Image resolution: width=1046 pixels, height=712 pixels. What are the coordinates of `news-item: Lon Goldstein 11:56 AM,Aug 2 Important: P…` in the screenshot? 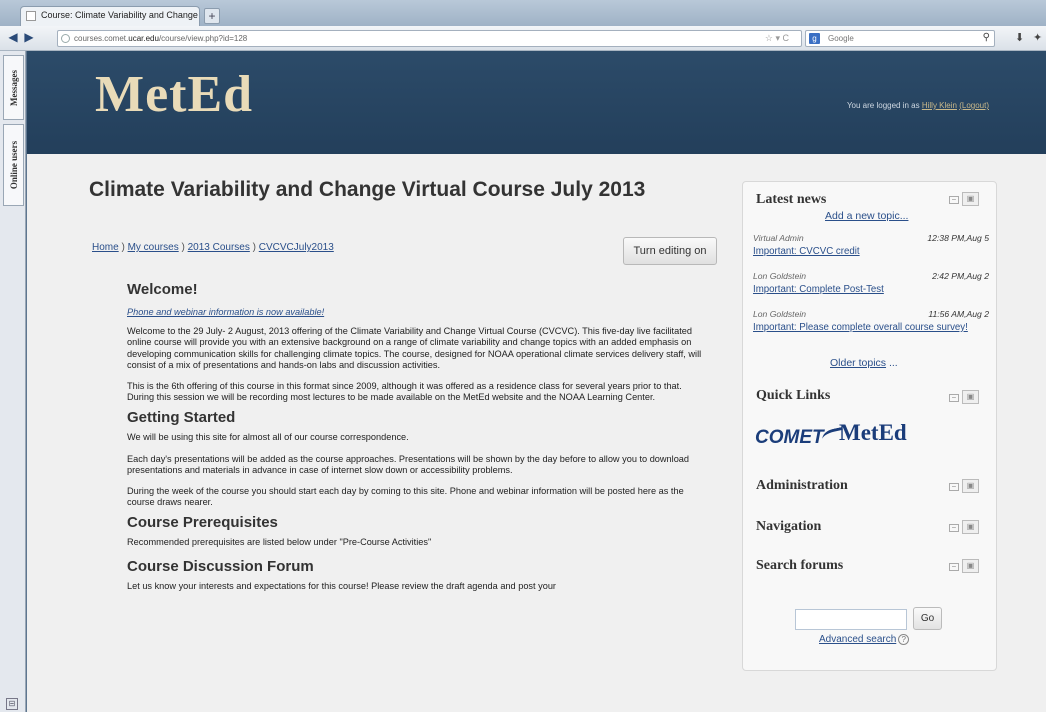 It's located at (871, 321).